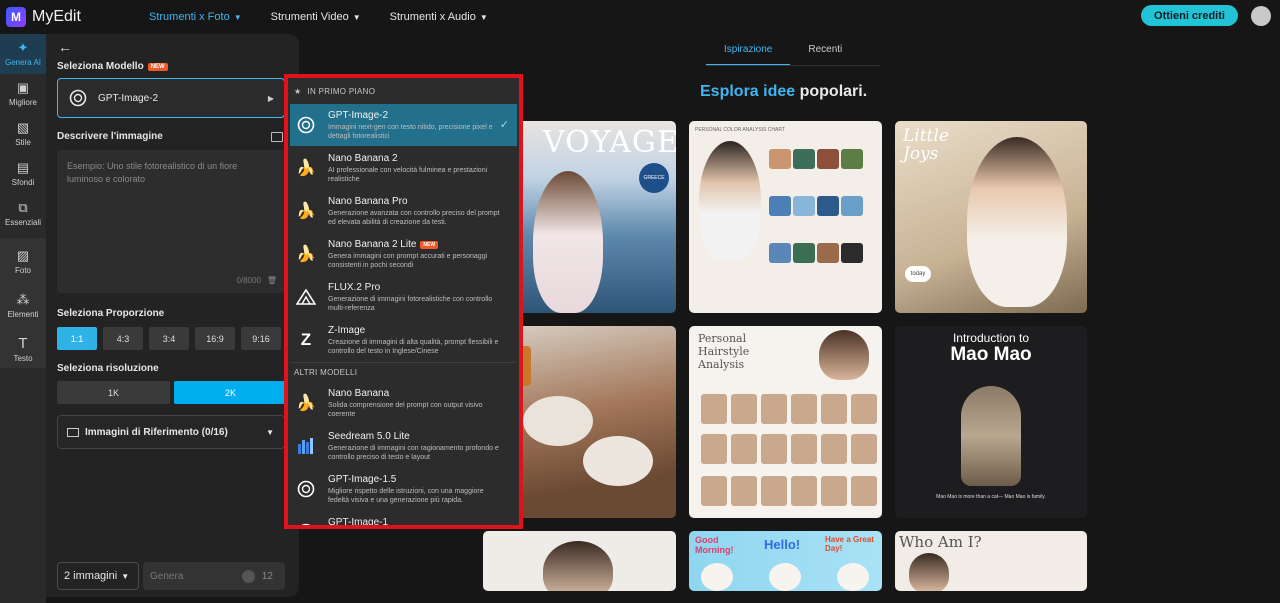  I want to click on back-arrow-icon: ←, so click(65, 47).